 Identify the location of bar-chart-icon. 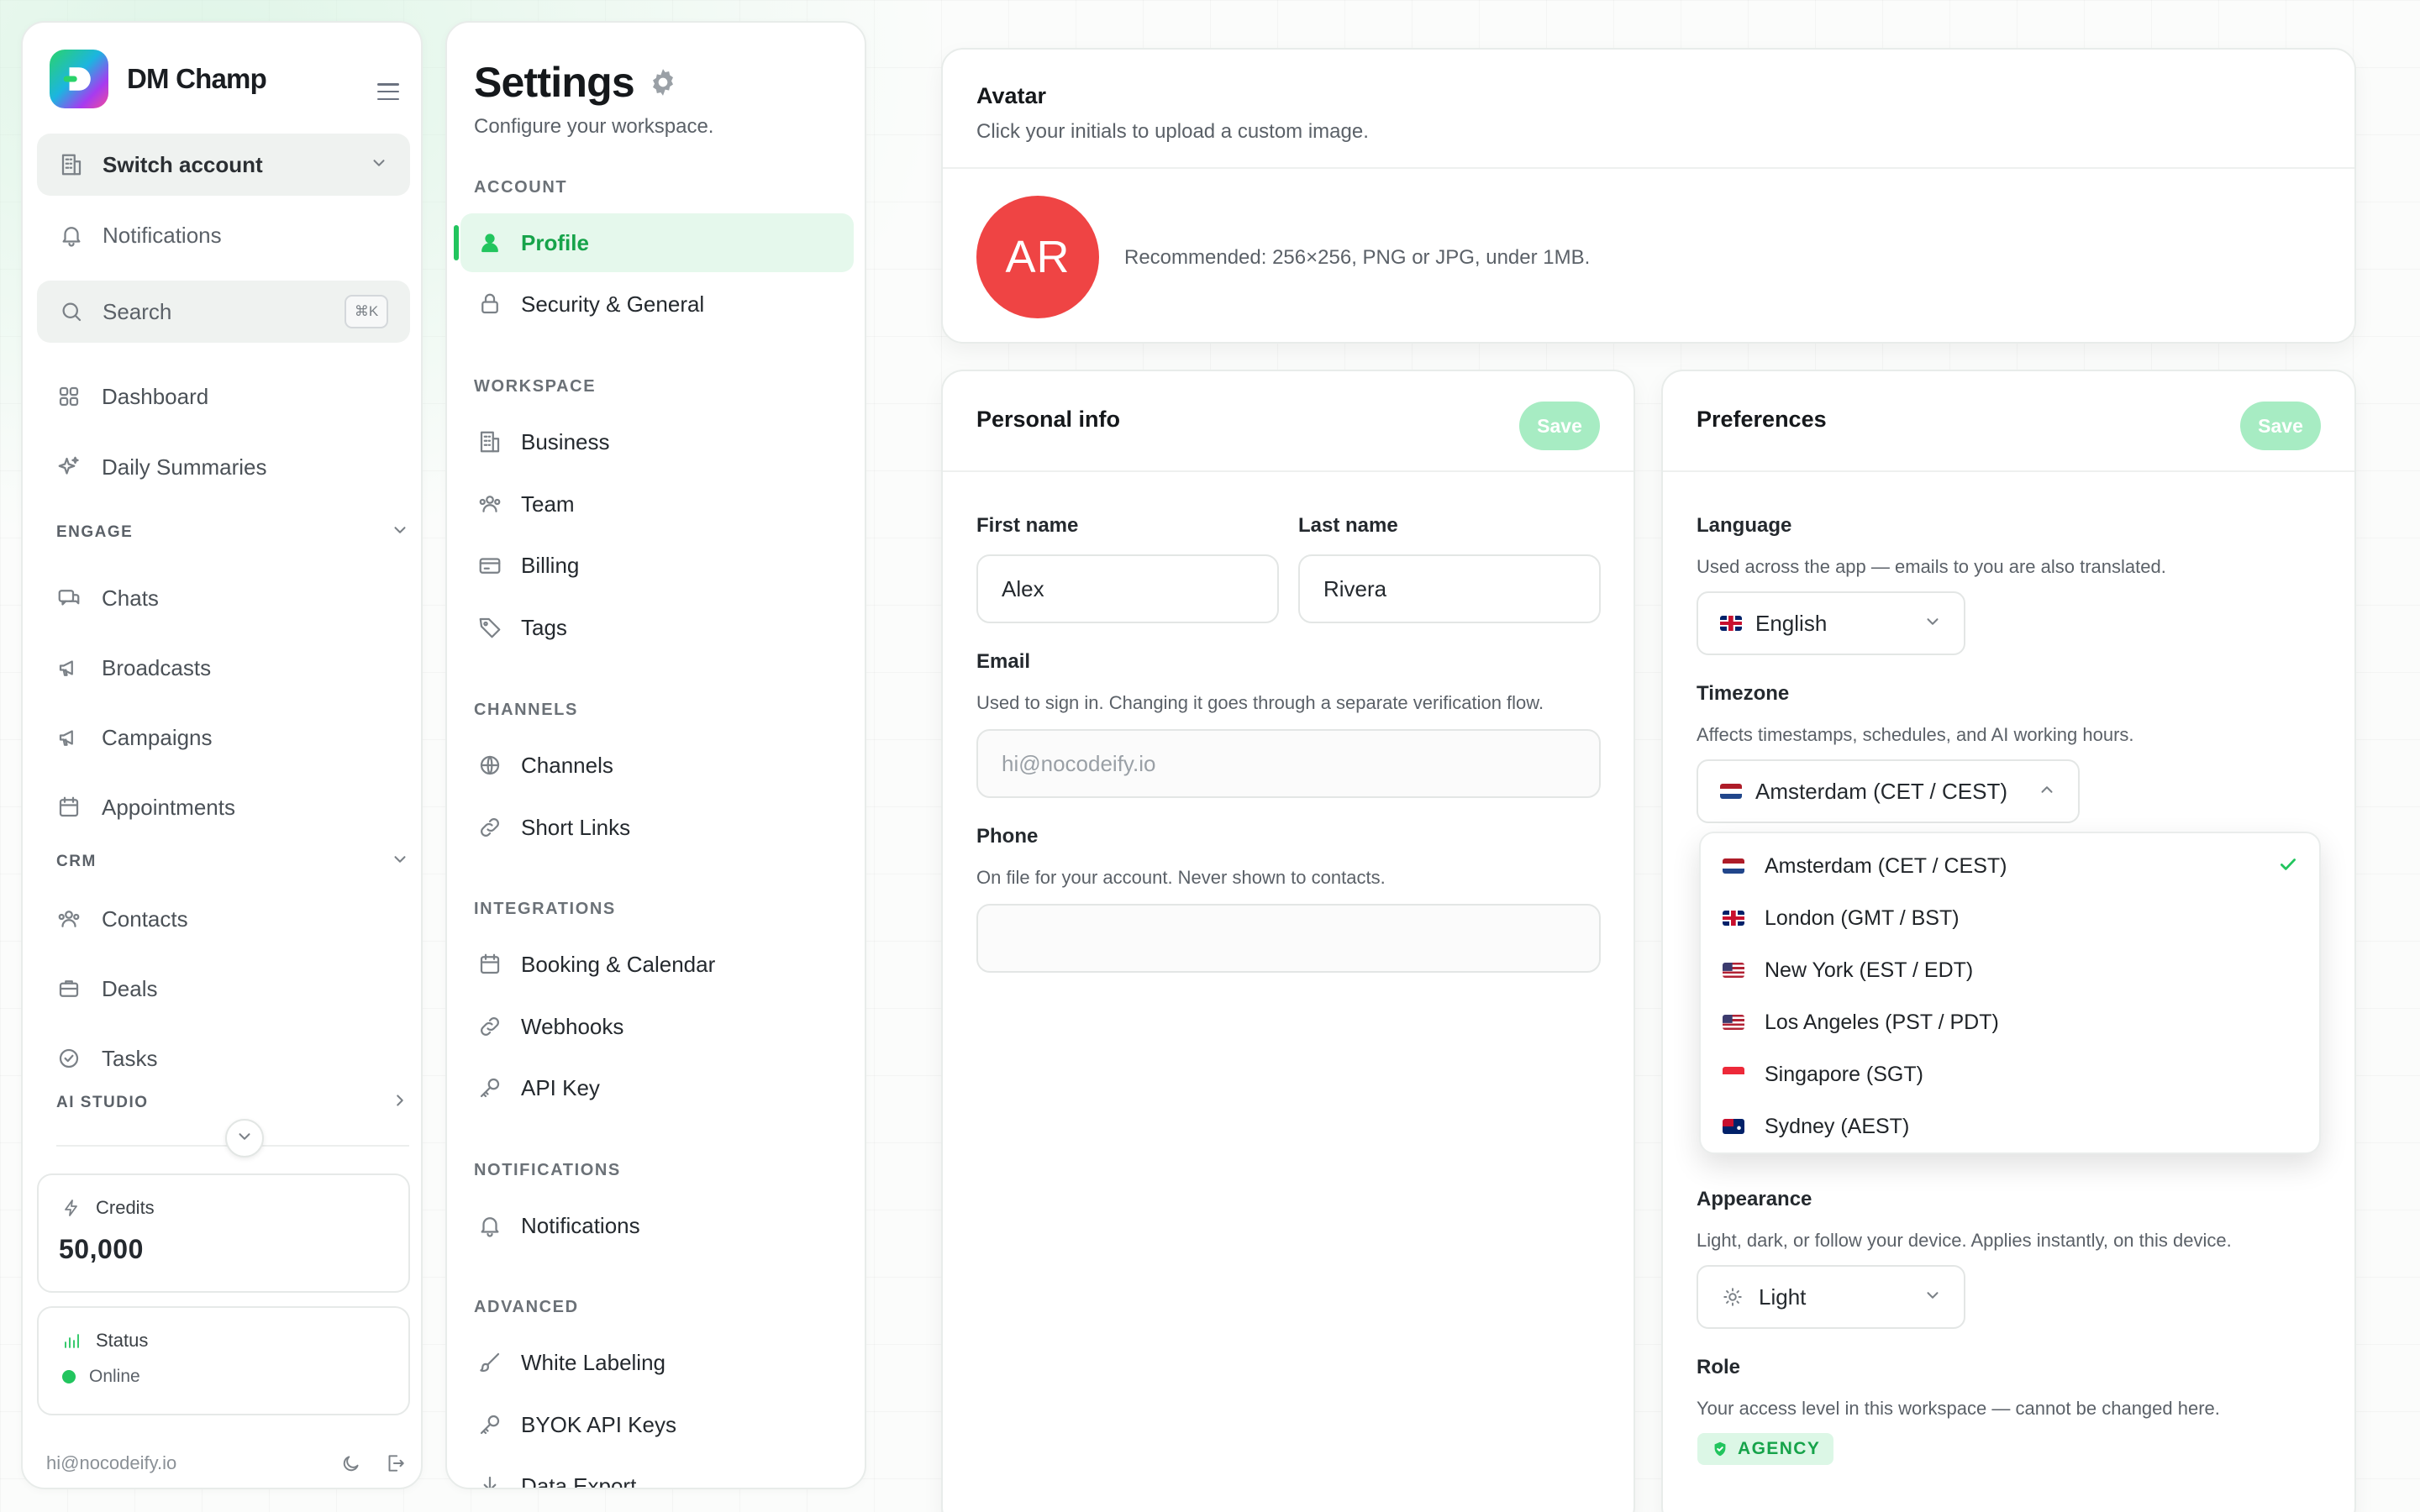
(71, 1340).